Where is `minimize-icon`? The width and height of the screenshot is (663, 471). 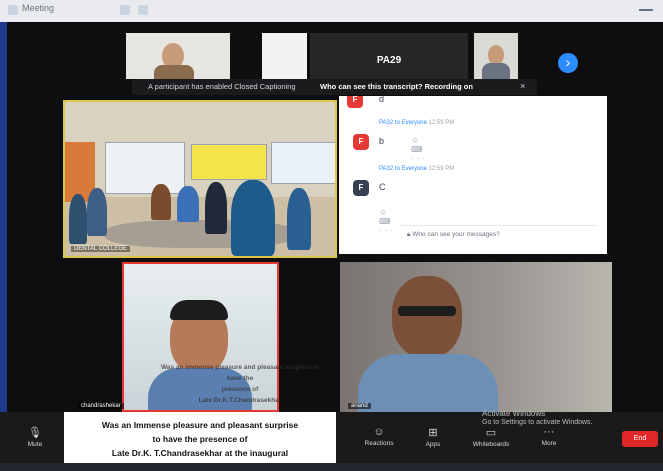
minimize-icon is located at coordinates (646, 10).